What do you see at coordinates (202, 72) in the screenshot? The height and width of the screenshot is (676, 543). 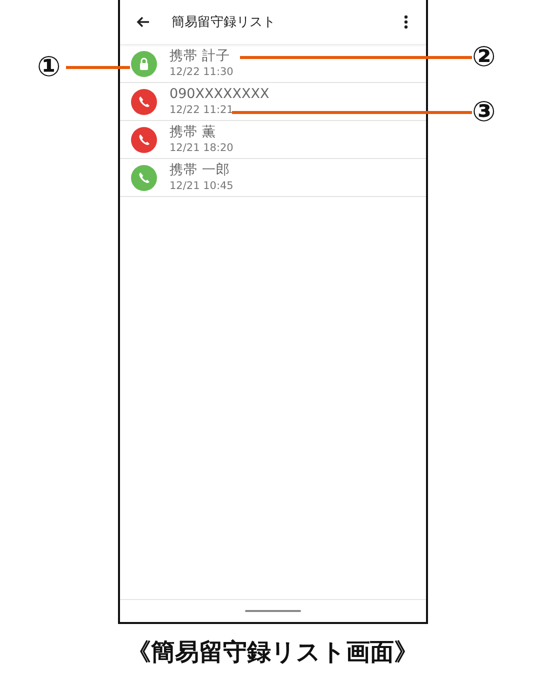 I see `message-time: 12/22 11:30` at bounding box center [202, 72].